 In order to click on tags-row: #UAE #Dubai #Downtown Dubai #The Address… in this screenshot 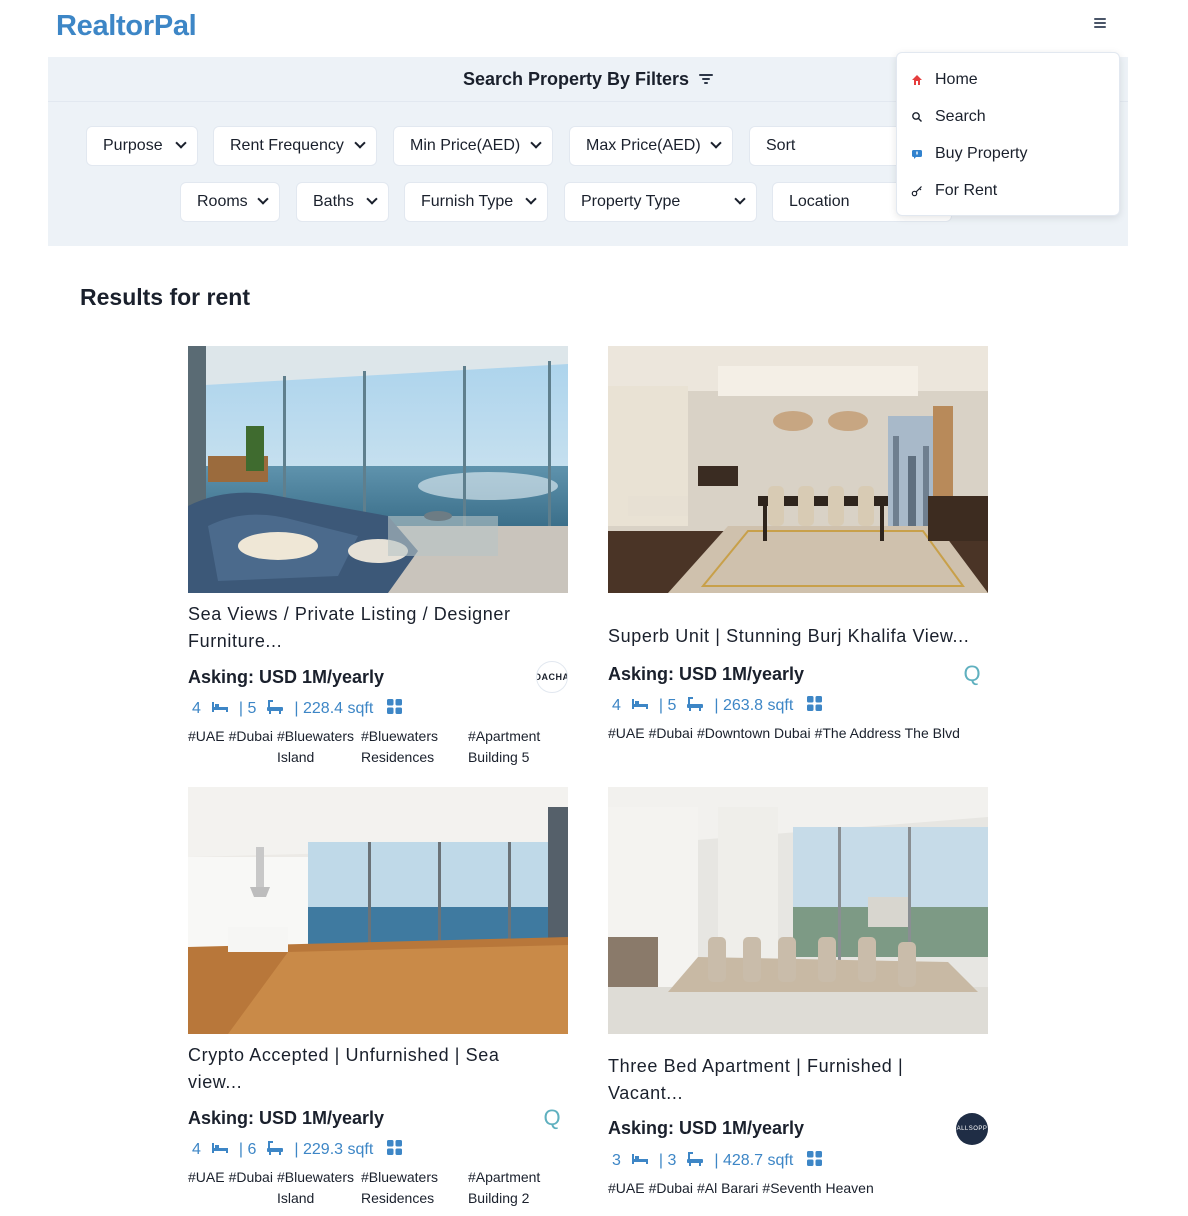, I will do `click(786, 733)`.